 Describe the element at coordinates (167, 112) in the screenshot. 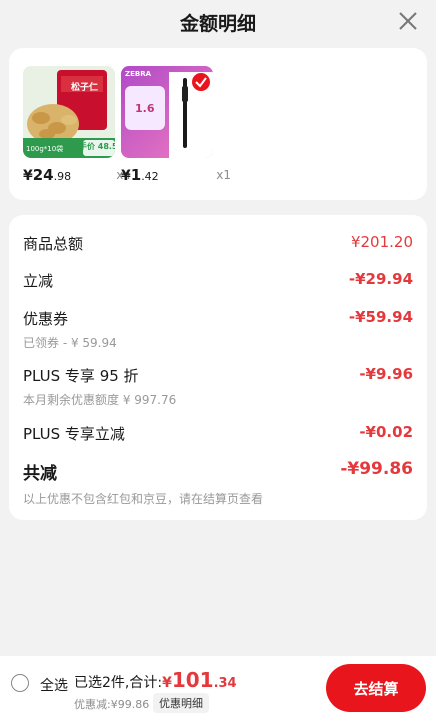

I see `product-image-pen: ZEBRA 1.6` at that location.